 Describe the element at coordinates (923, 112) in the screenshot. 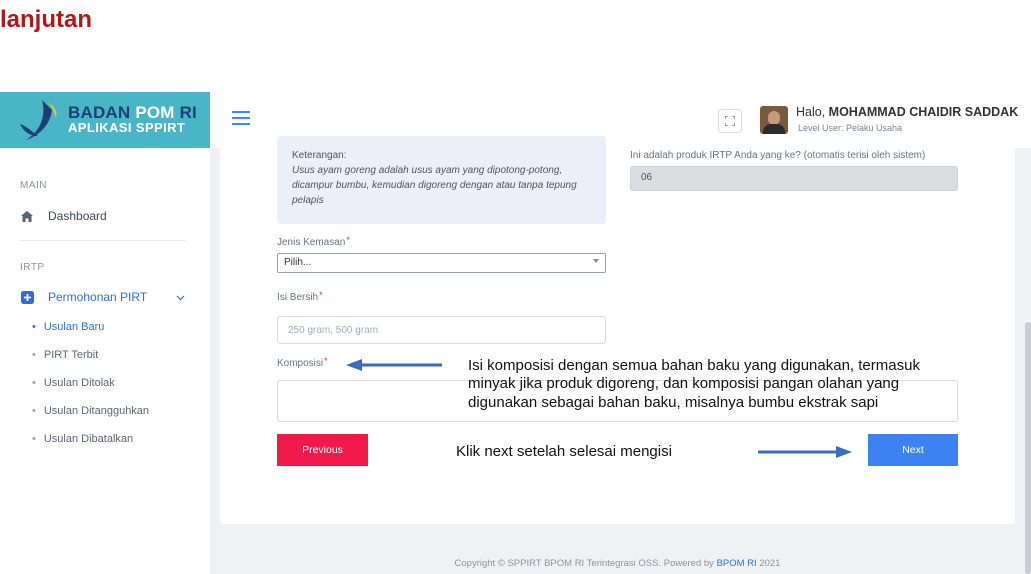

I see `user-name: MOHAMMAD CHAIDIR SADDAK` at that location.